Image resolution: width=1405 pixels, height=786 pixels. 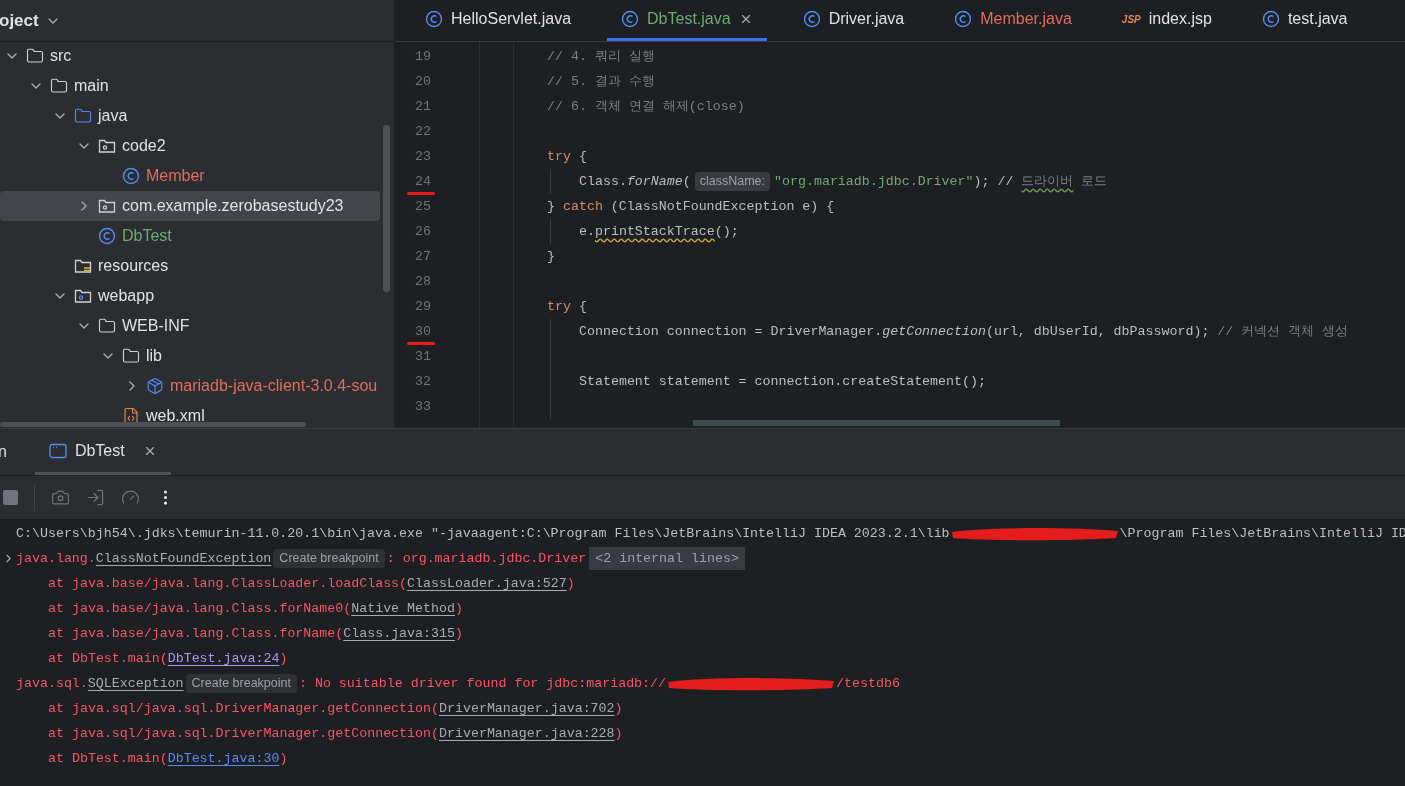 I want to click on code-token: forName, so click(x=654, y=181).